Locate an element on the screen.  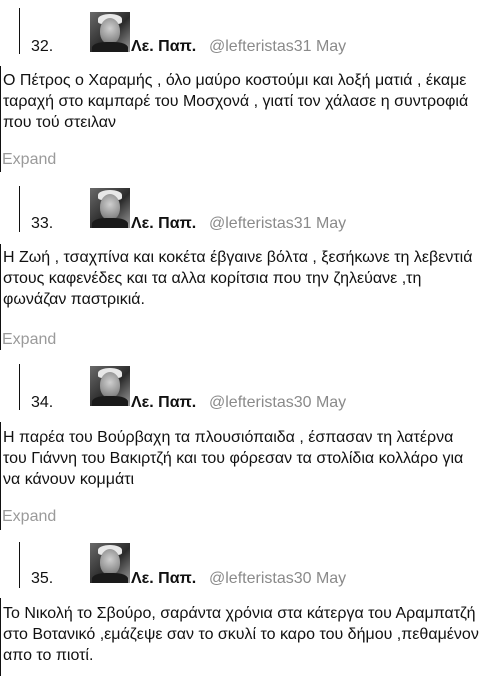
tweet-number: 33. is located at coordinates (42, 223).